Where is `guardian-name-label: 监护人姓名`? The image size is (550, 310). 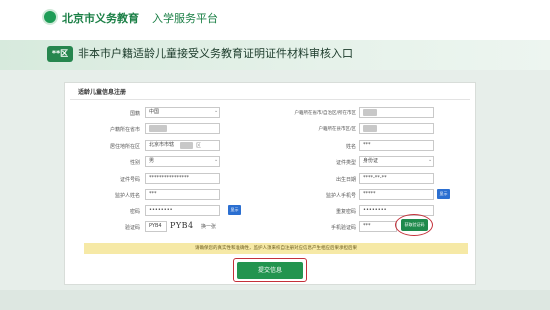 guardian-name-label: 监护人姓名 is located at coordinates (127, 196).